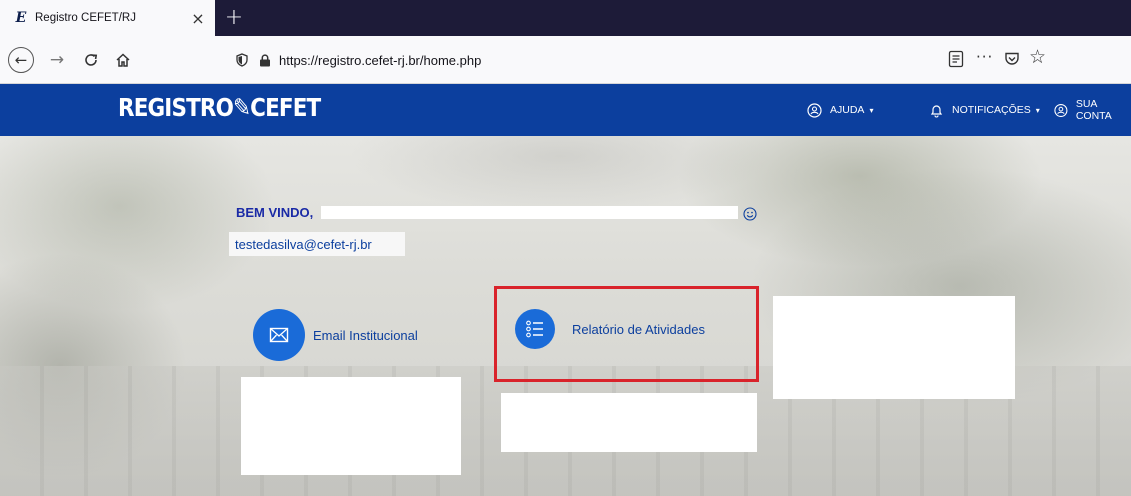 The width and height of the screenshot is (1131, 496). I want to click on home-button, so click(123, 60).